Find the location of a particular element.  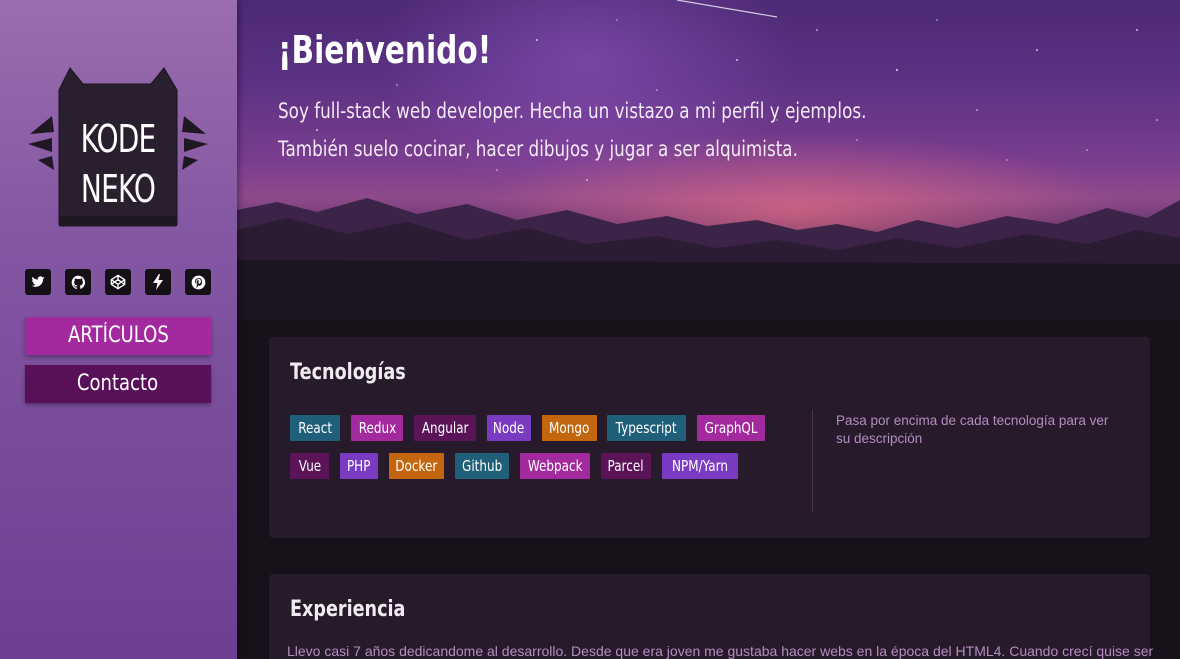

tech-tag-angular: Angular is located at coordinates (445, 428).